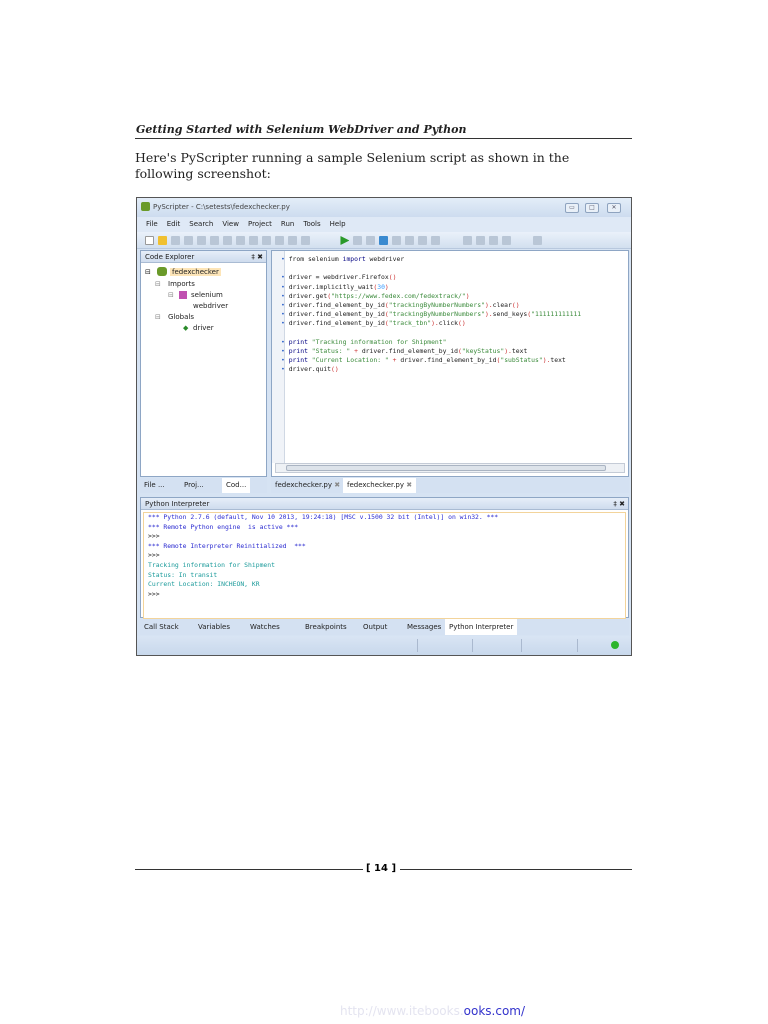 The width and height of the screenshot is (768, 1024). I want to click on step-over-icon, so click(397, 240).